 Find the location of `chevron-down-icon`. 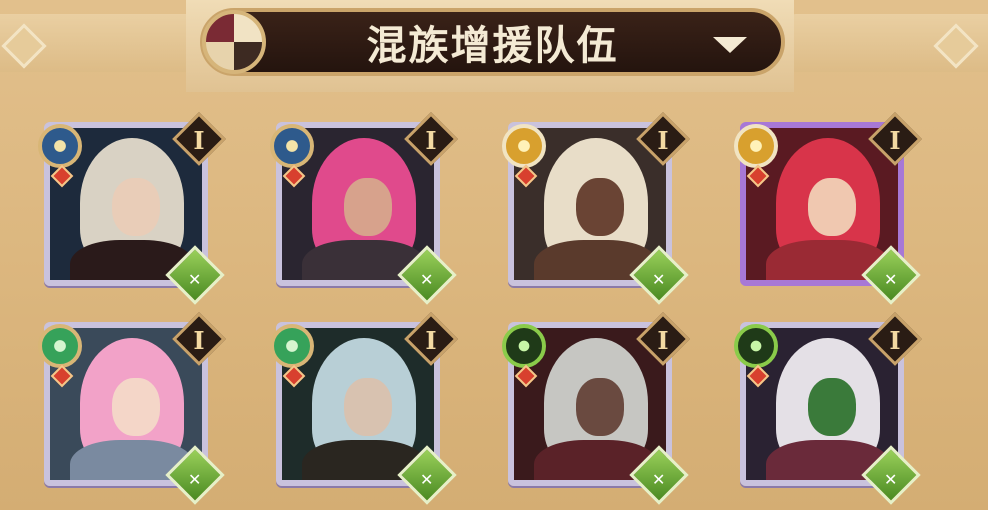

chevron-down-icon is located at coordinates (730, 45).